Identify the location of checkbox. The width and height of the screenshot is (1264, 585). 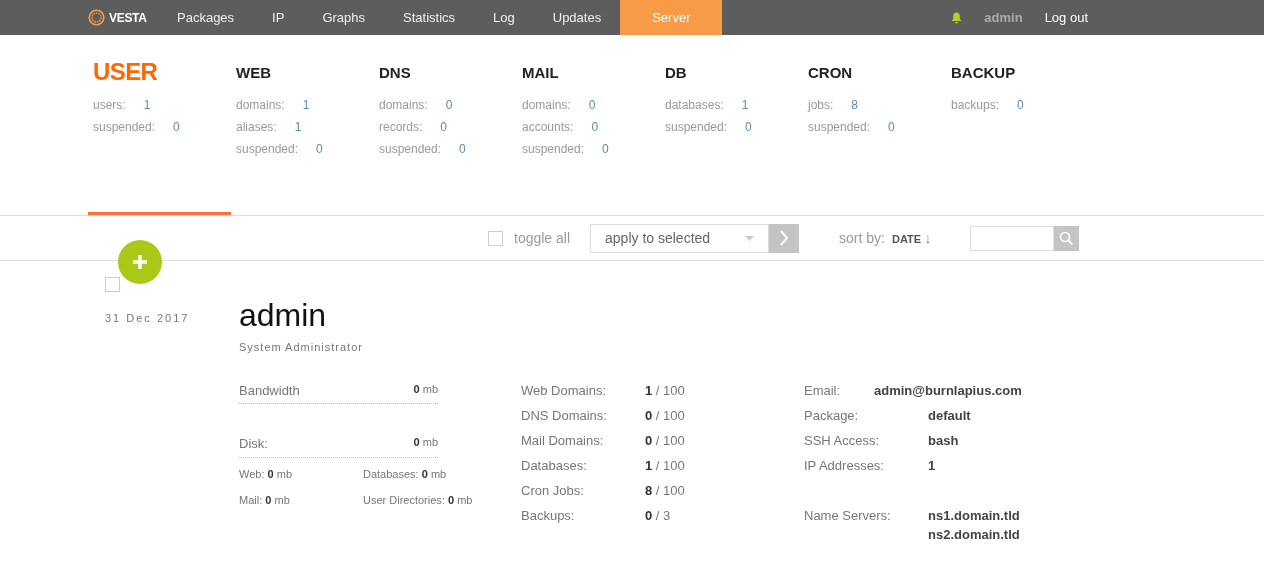
(495, 238).